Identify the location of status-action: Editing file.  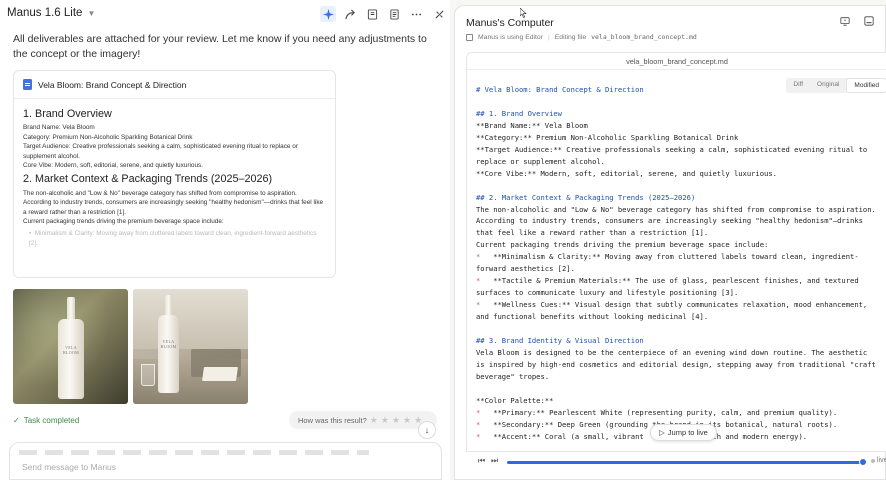
(570, 37).